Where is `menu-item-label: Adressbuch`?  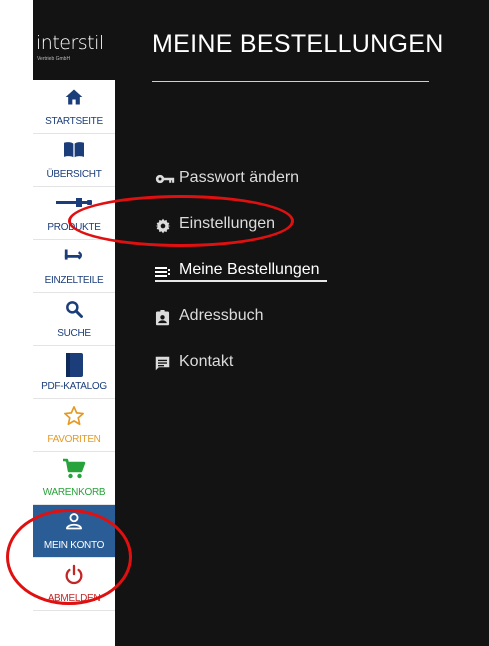
menu-item-label: Adressbuch is located at coordinates (221, 315).